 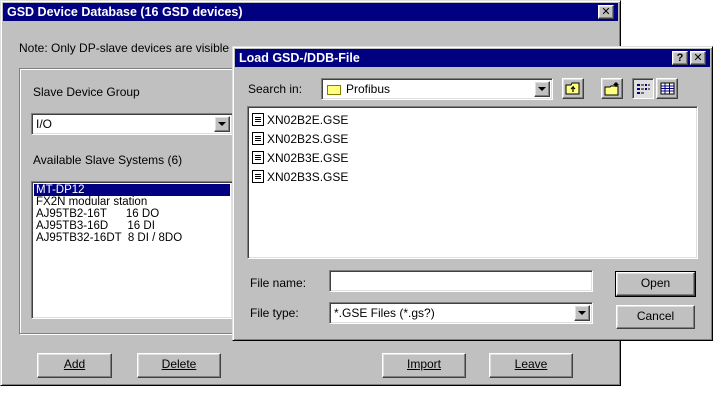 I want to click on file-name-label: File name:, so click(x=278, y=283).